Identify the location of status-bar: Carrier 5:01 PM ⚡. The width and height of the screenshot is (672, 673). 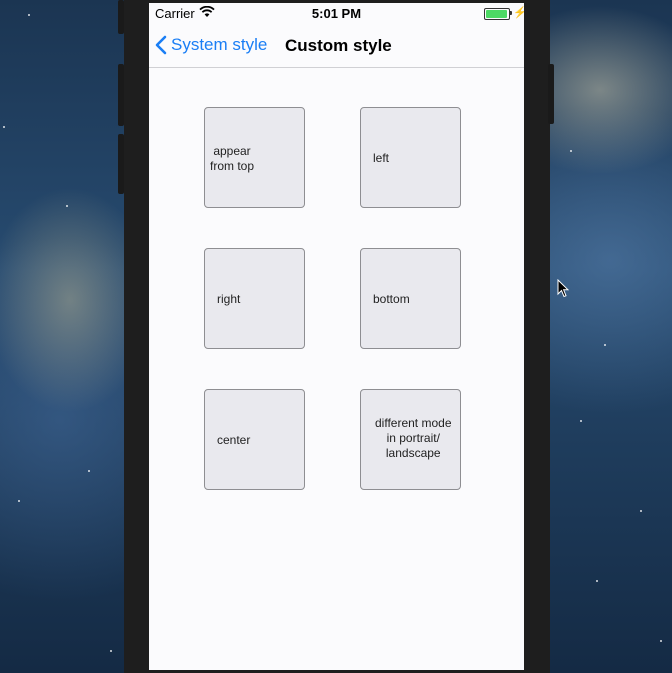
(336, 13).